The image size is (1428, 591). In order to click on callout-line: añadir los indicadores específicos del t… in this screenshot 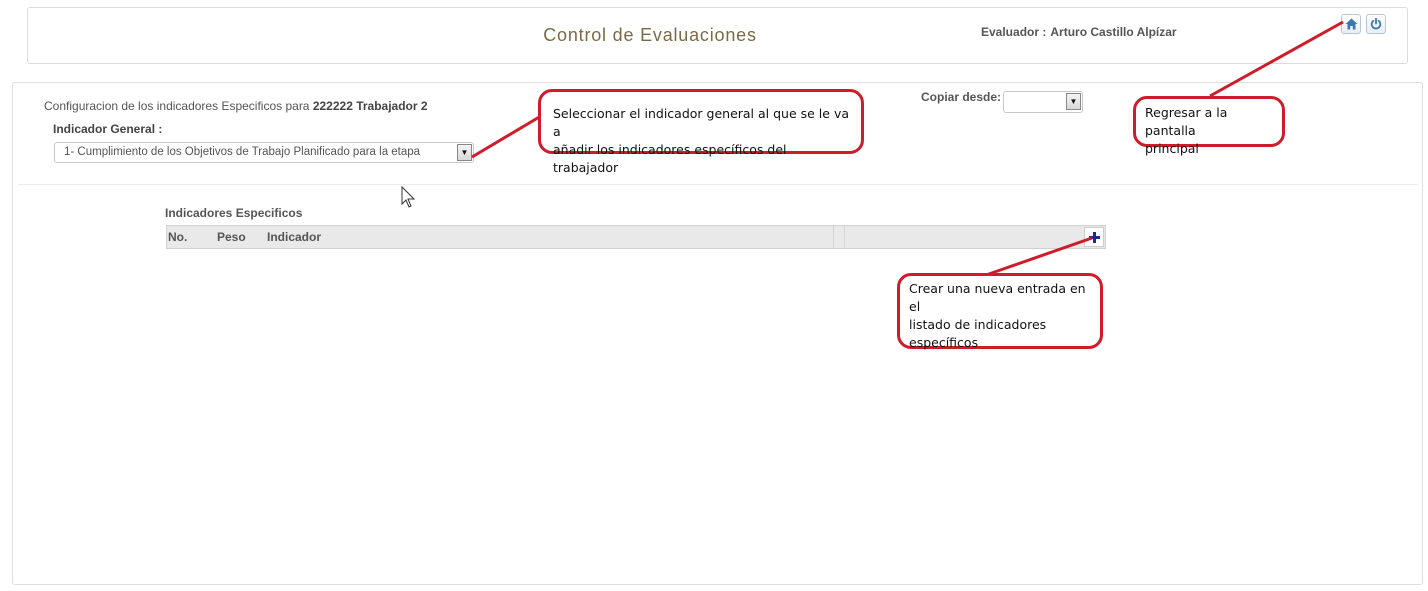, I will do `click(670, 158)`.